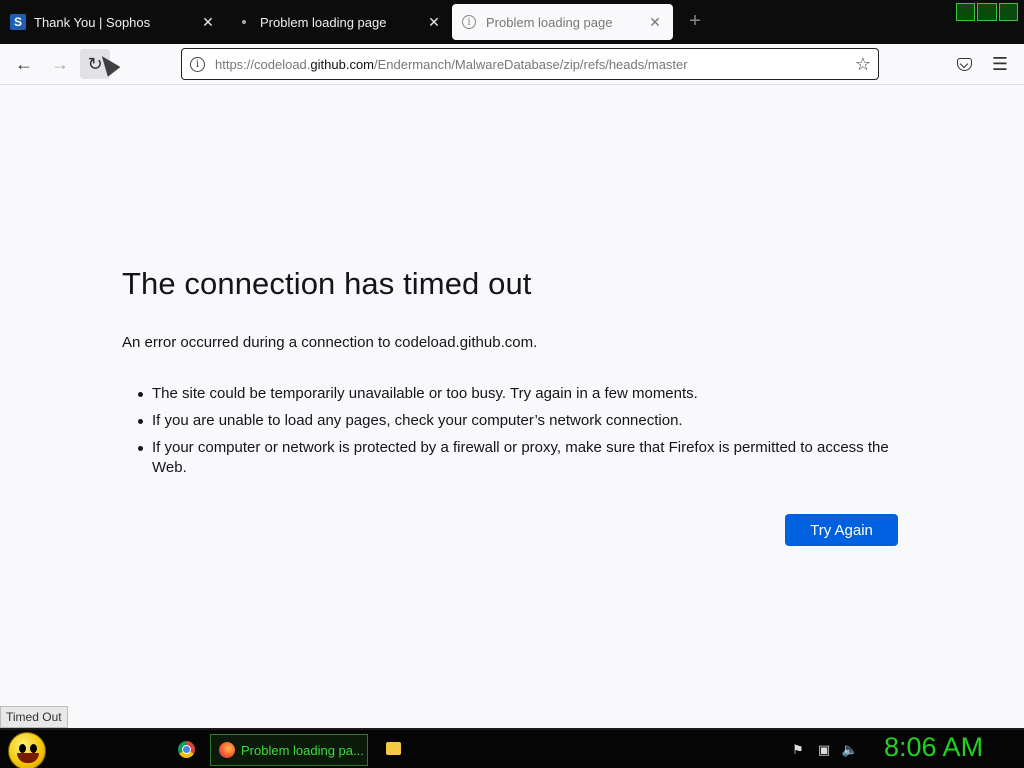  Describe the element at coordinates (512, 748) in the screenshot. I see `taskbar: Problem loading pa... ⚑ ▣ 🔈 8:06 AM` at that location.